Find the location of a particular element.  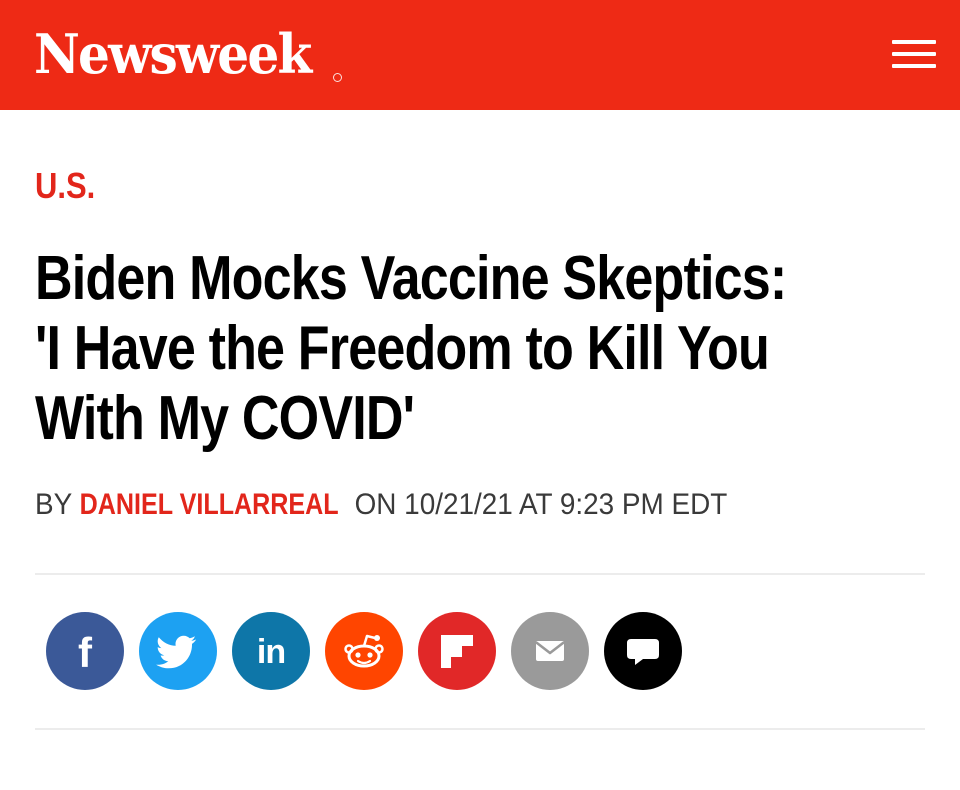

reddit-icon is located at coordinates (364, 651).